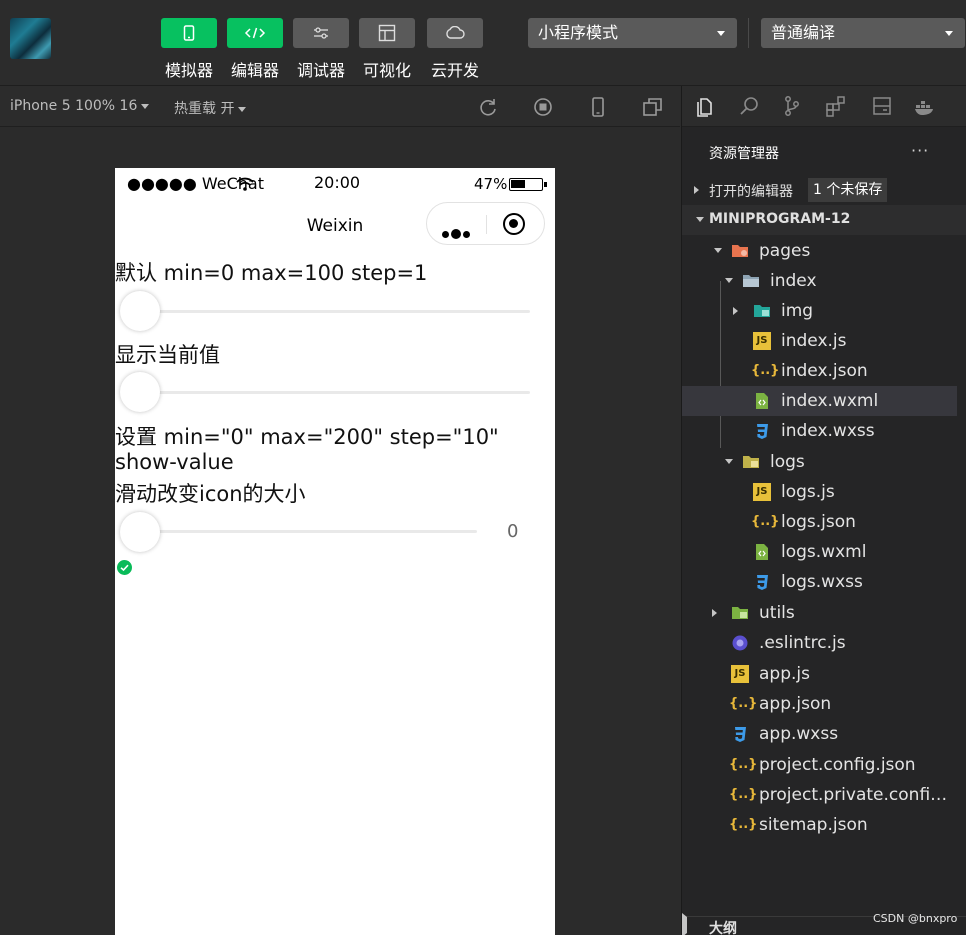 The image size is (966, 935). What do you see at coordinates (749, 106) in the screenshot?
I see `search-icon` at bounding box center [749, 106].